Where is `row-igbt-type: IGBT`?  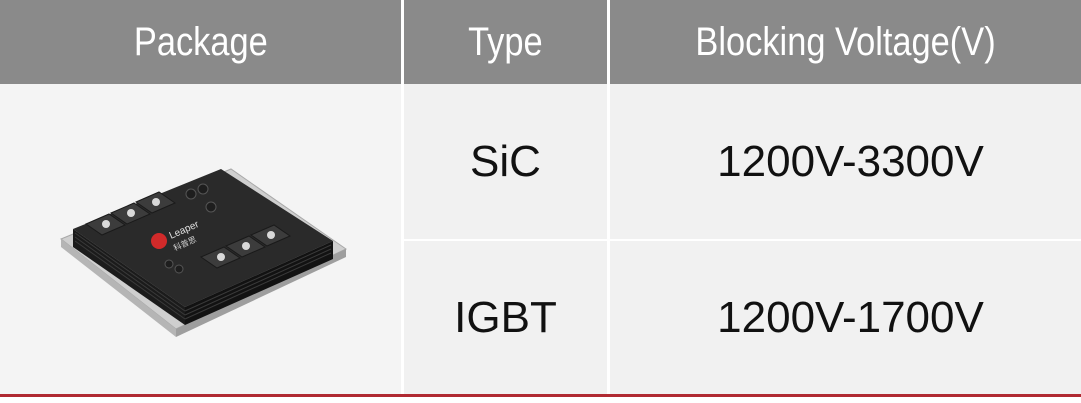 row-igbt-type: IGBT is located at coordinates (505, 317).